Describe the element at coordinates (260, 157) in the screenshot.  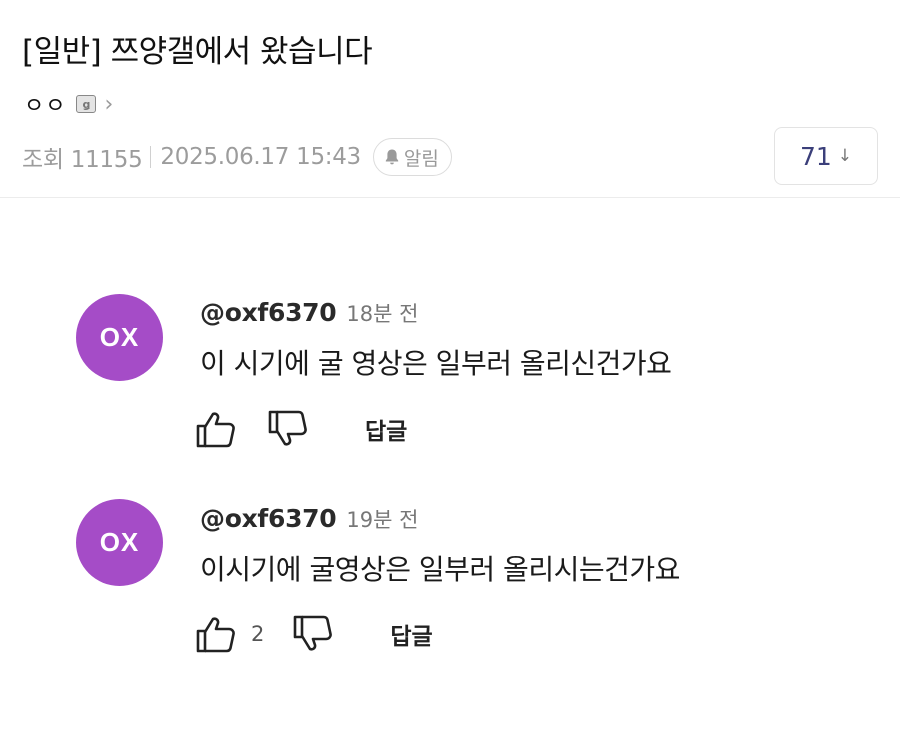
I see `post-datetime: 2025.06.17 15:43` at that location.